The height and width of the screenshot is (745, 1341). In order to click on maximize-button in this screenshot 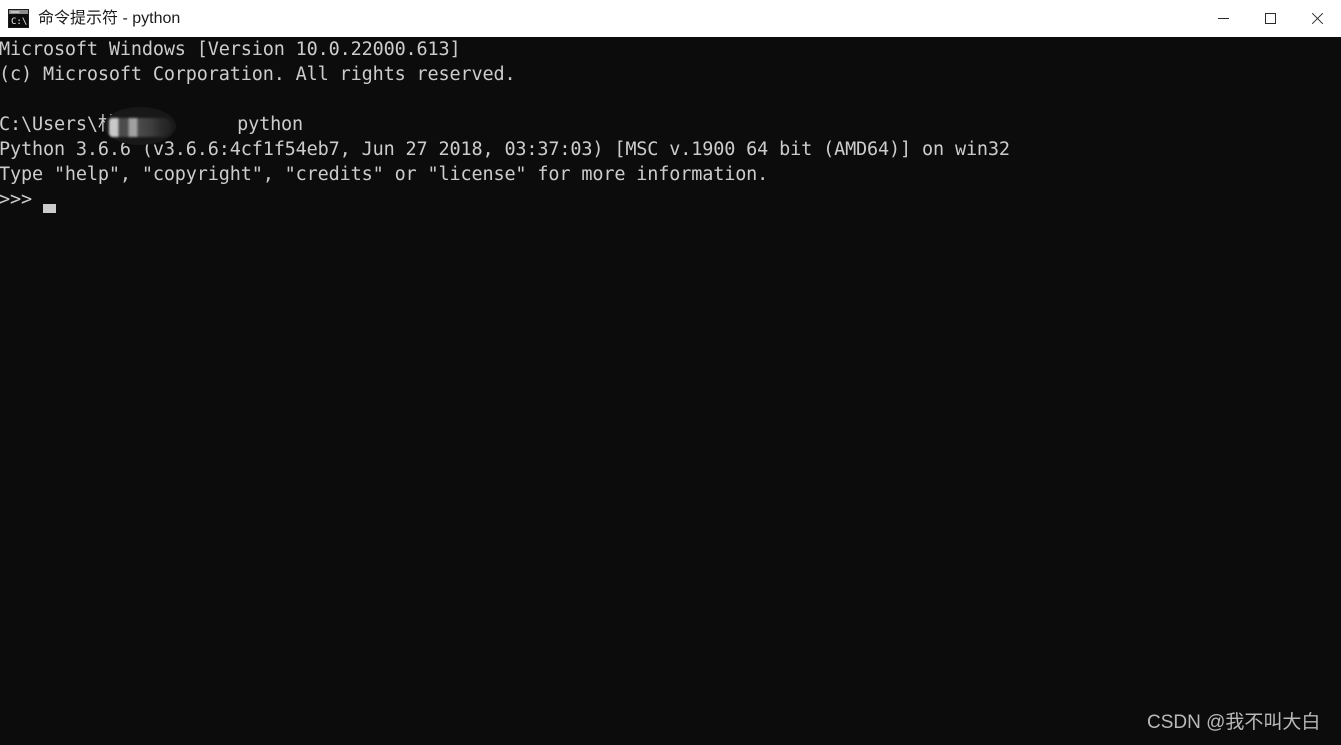, I will do `click(1270, 18)`.